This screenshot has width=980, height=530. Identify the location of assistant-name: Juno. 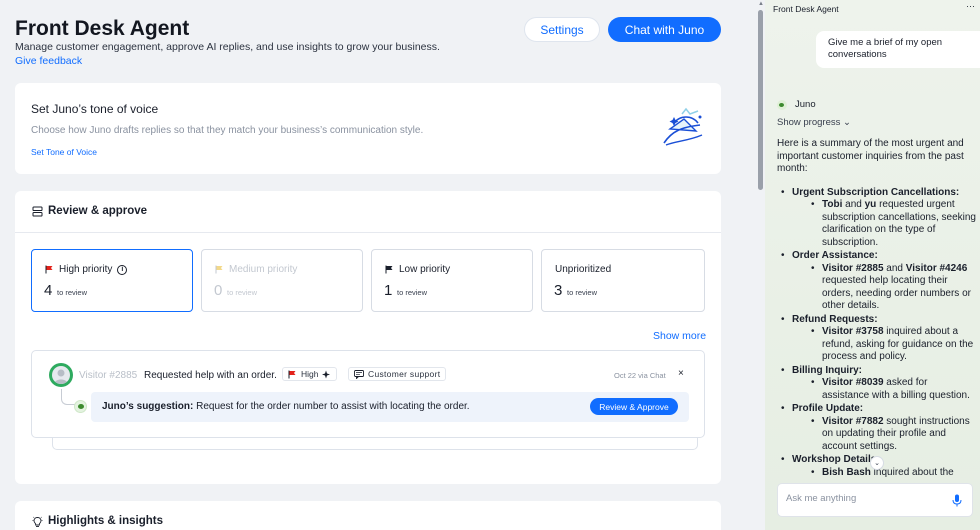
(805, 104).